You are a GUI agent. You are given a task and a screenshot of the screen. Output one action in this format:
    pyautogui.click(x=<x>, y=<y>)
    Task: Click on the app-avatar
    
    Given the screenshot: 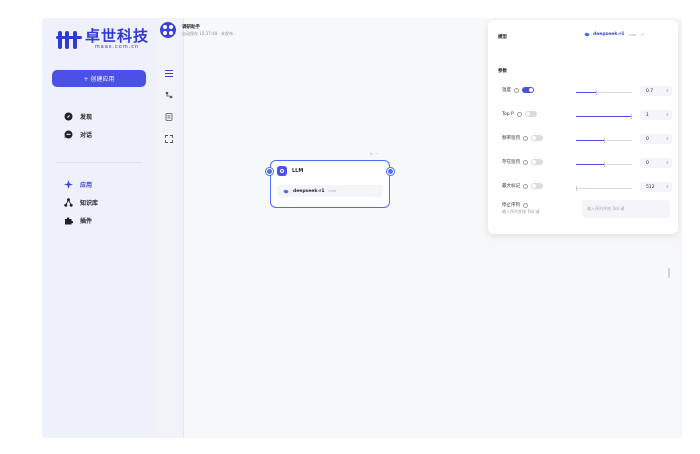 What is the action you would take?
    pyautogui.click(x=168, y=30)
    